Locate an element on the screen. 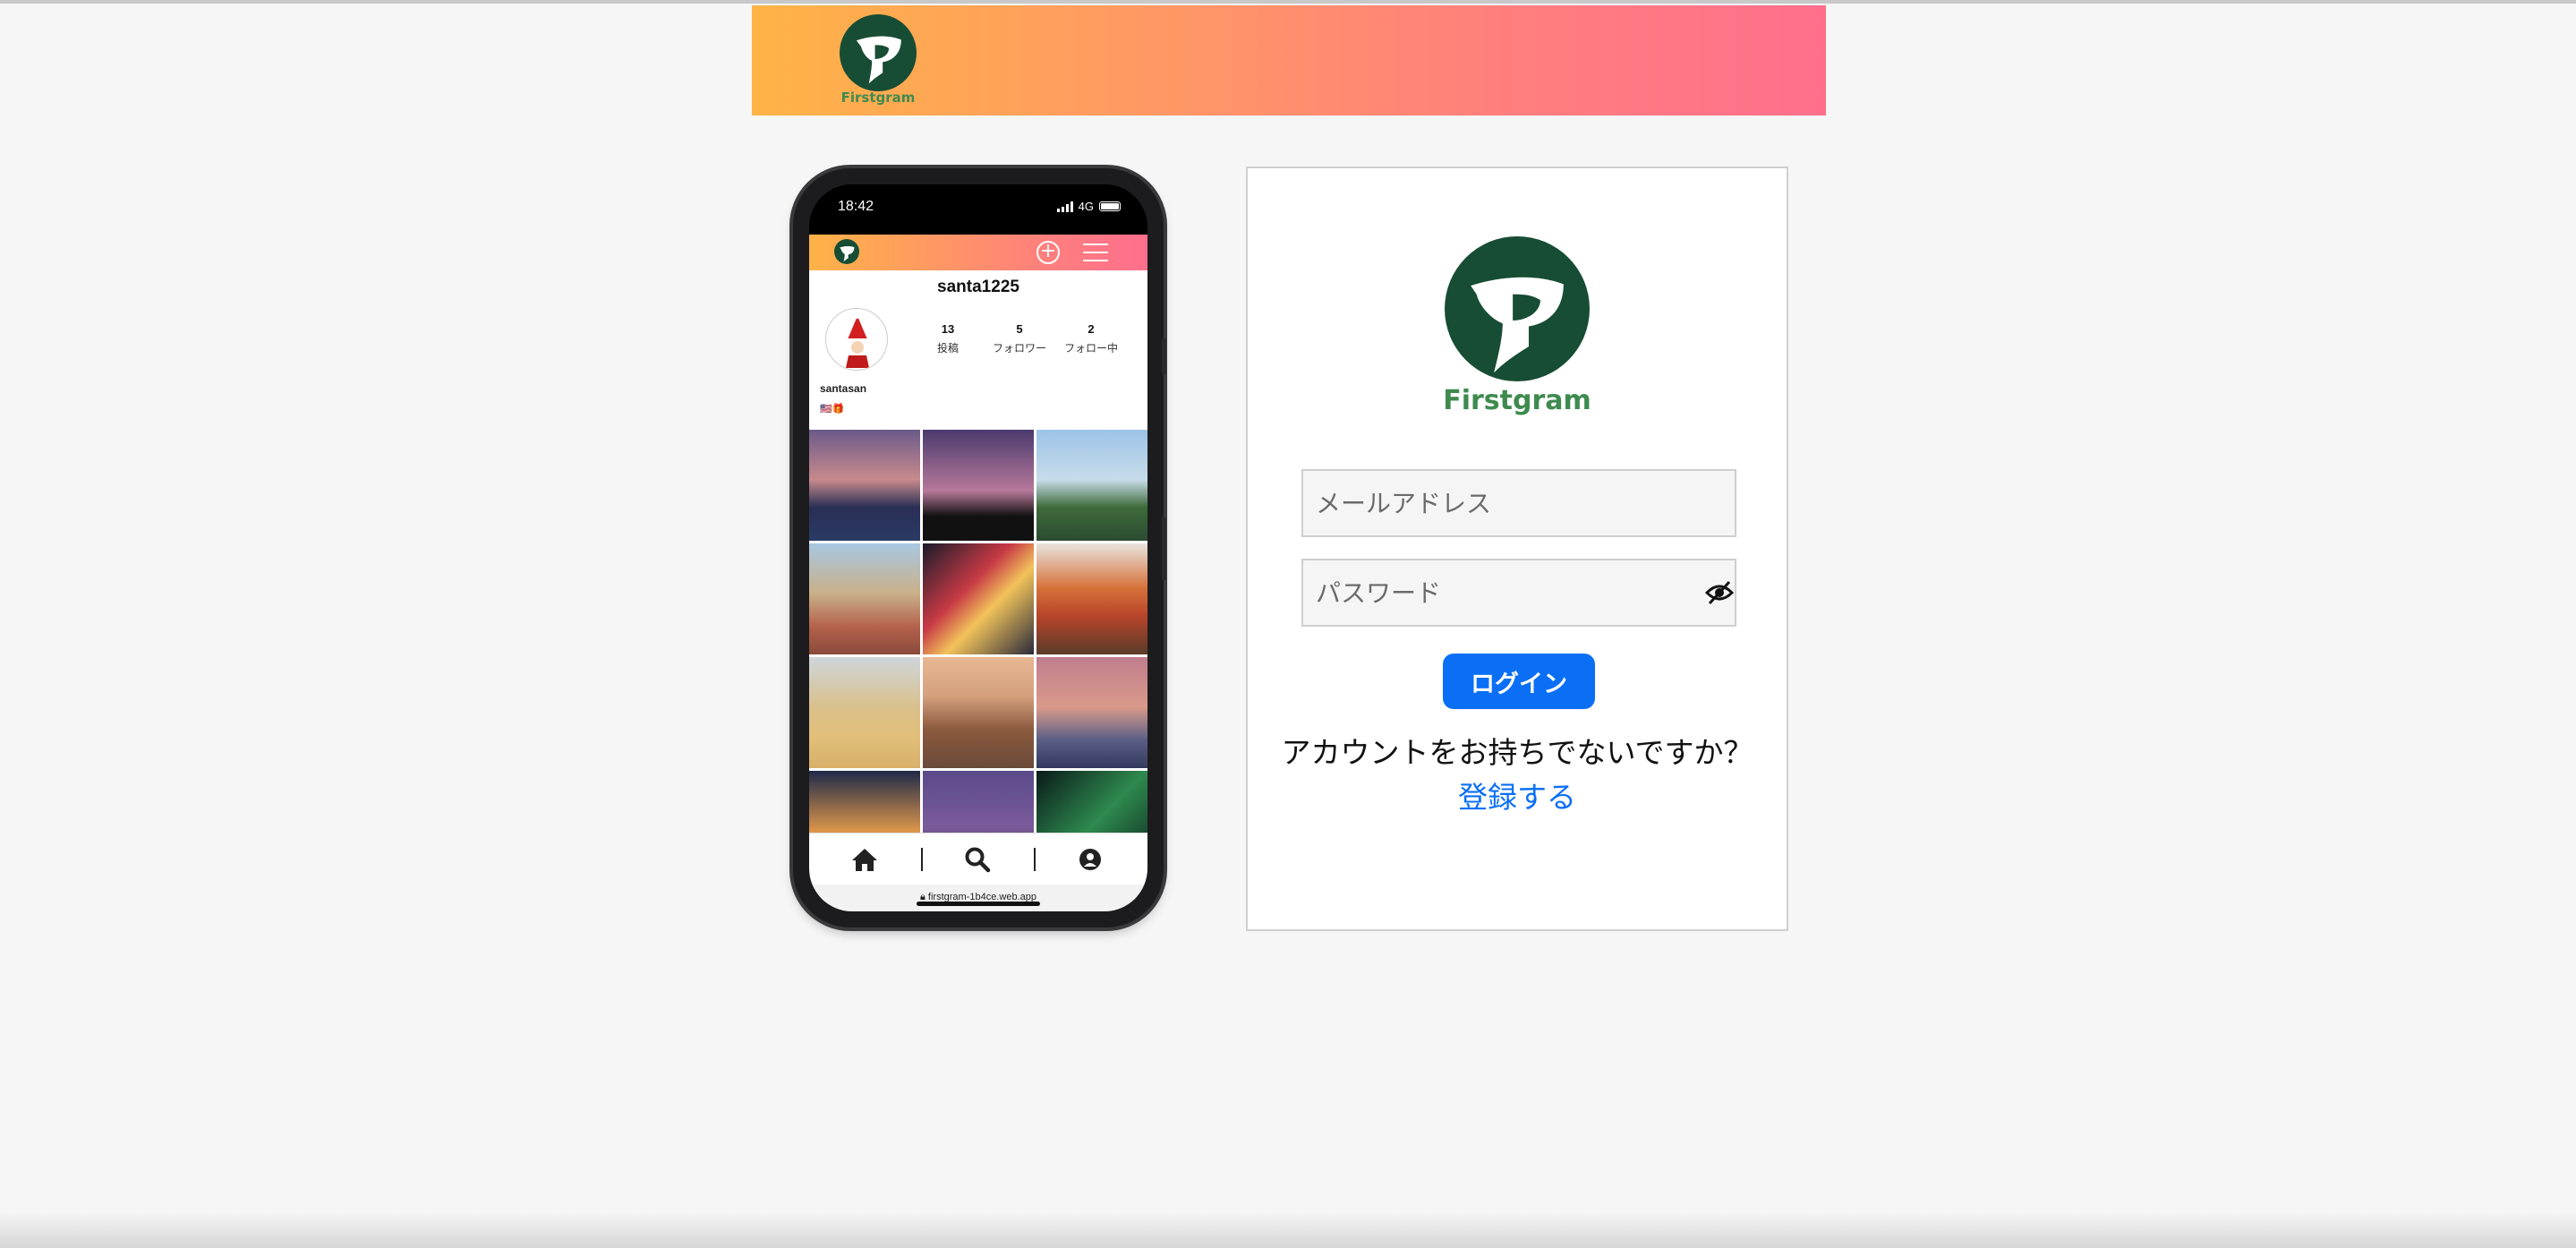 Image resolution: width=2576 pixels, height=1248 pixels. avatar is located at coordinates (856, 339).